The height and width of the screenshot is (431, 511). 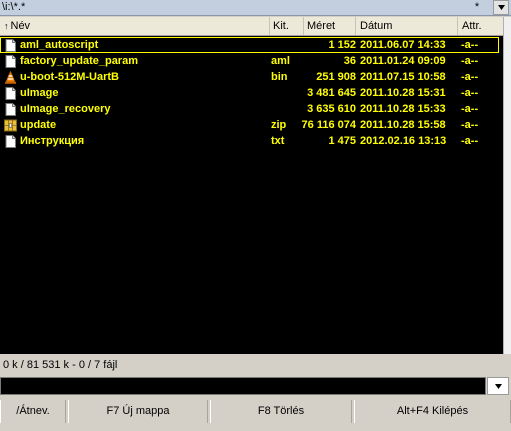 I want to click on file-list-header: ↑ Név Kit. Méret Dátum Attr., so click(x=251, y=26).